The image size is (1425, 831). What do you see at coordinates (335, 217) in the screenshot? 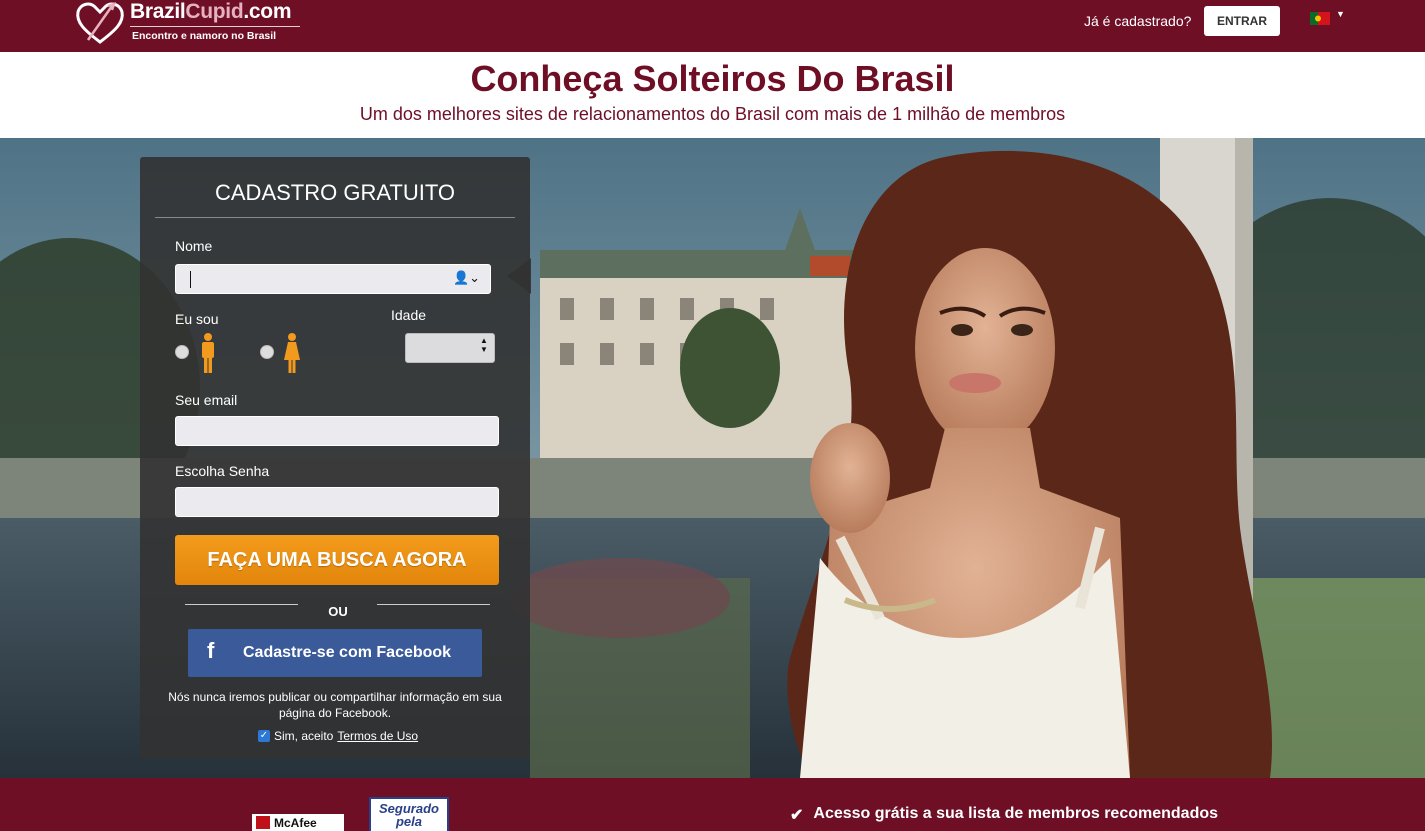
I see `signup-title-divider` at bounding box center [335, 217].